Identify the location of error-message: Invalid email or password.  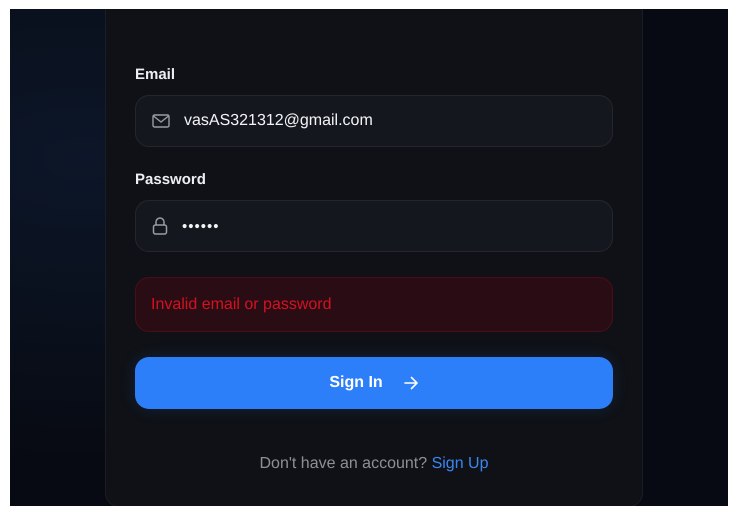
(374, 304).